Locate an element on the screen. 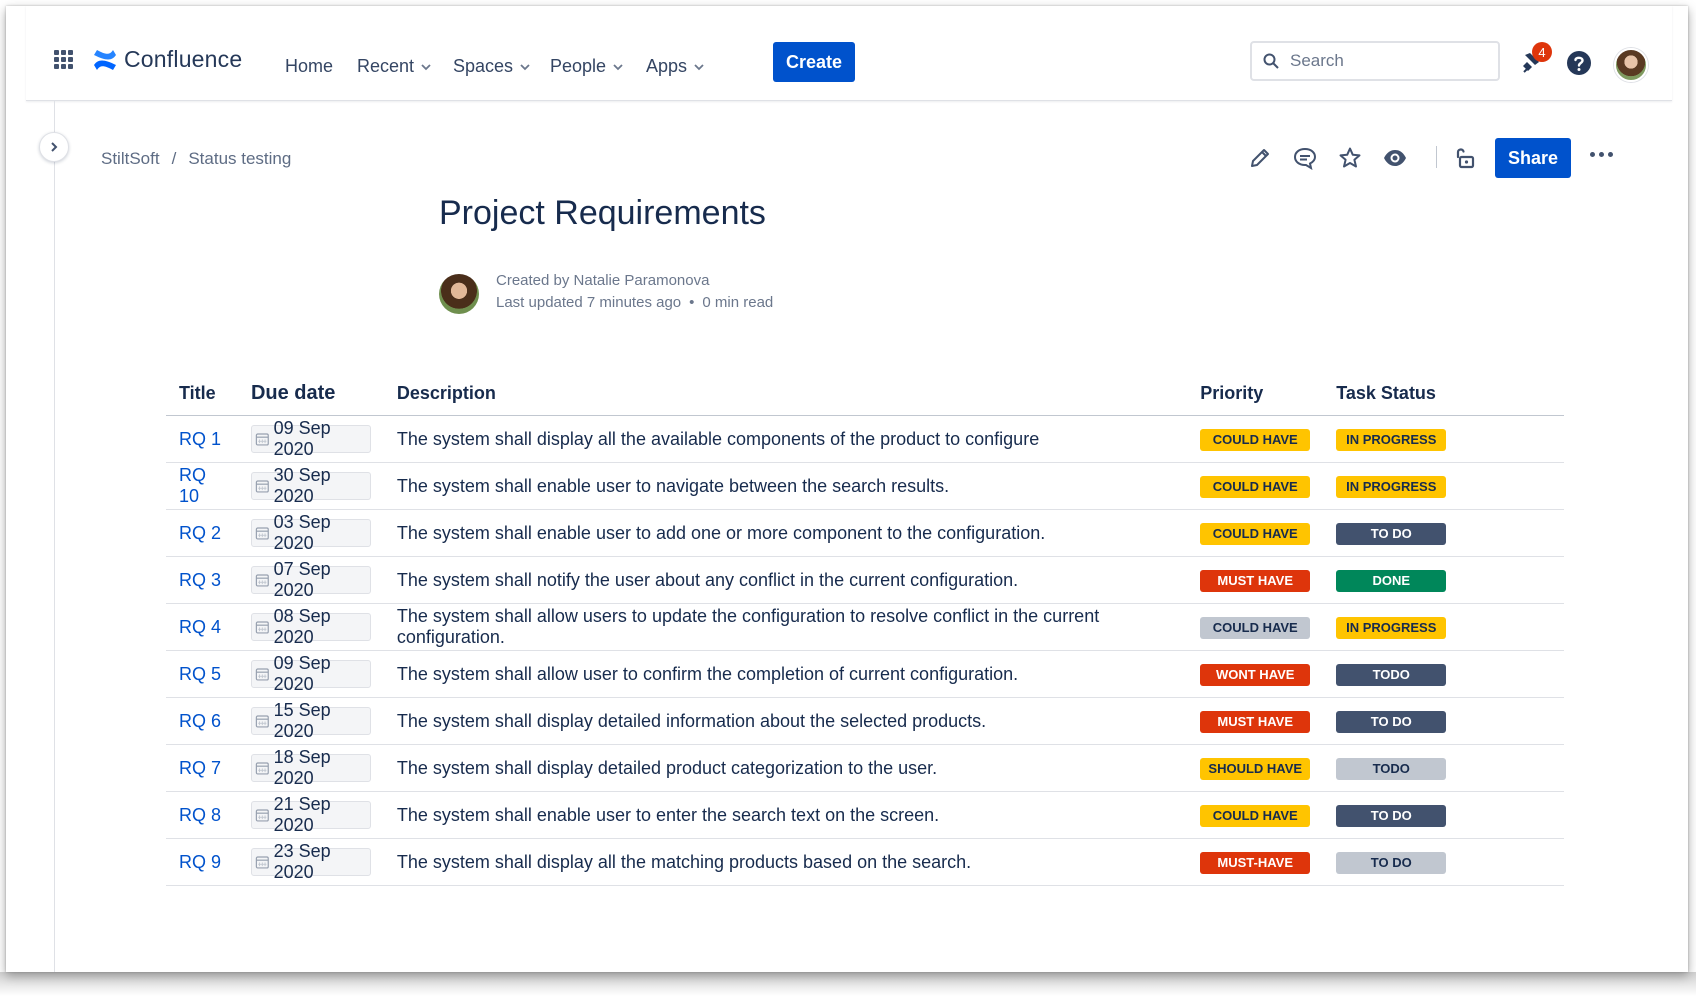 The height and width of the screenshot is (996, 1696). expand-sidebar-button is located at coordinates (54, 147).